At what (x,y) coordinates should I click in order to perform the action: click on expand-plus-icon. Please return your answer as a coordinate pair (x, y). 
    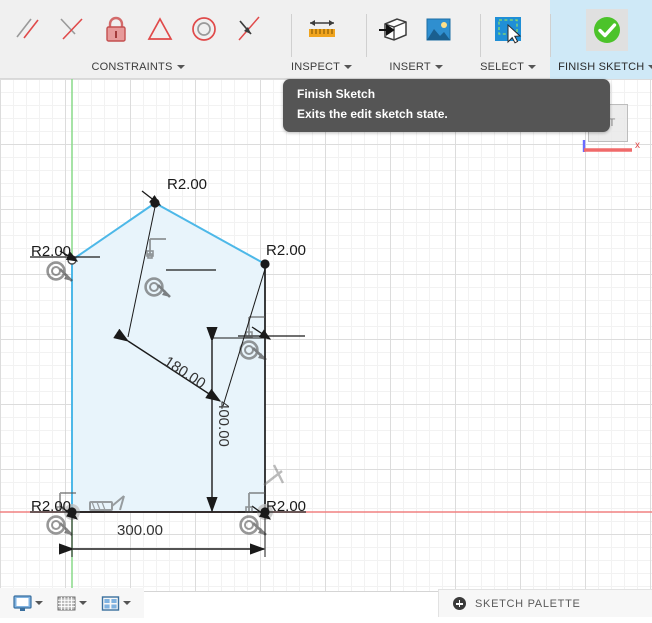
    Looking at the image, I should click on (459, 603).